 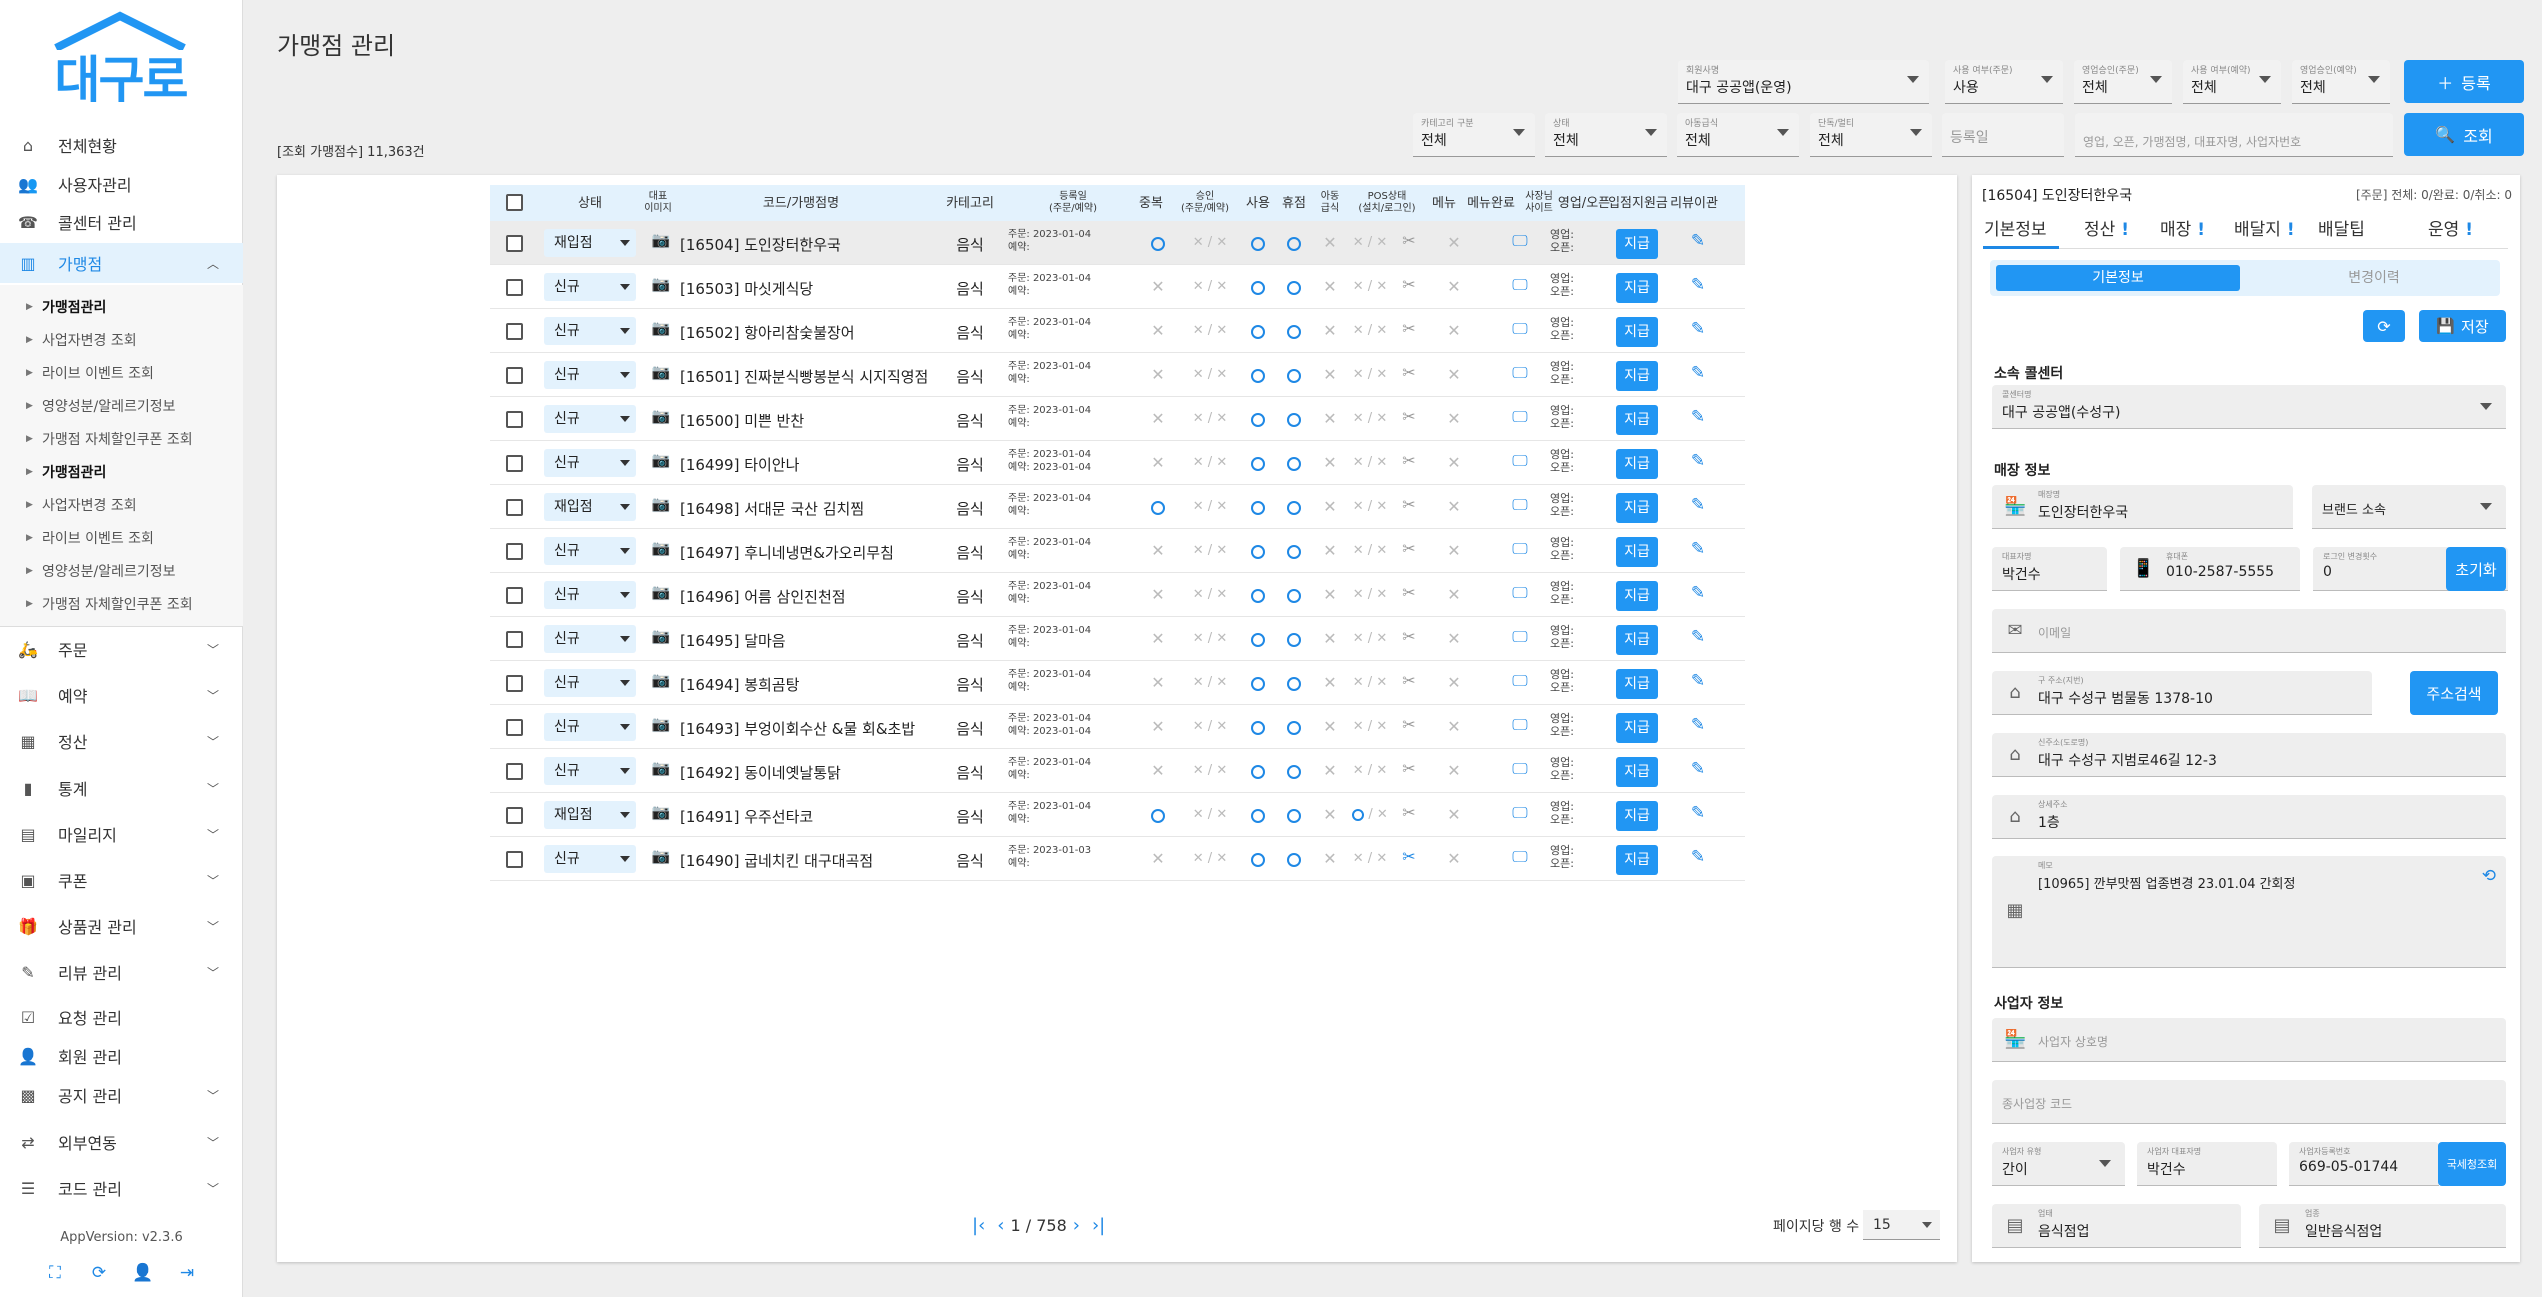 I want to click on sidebar-item-9: ▣ 쿠폰 ﹀, so click(x=121, y=880).